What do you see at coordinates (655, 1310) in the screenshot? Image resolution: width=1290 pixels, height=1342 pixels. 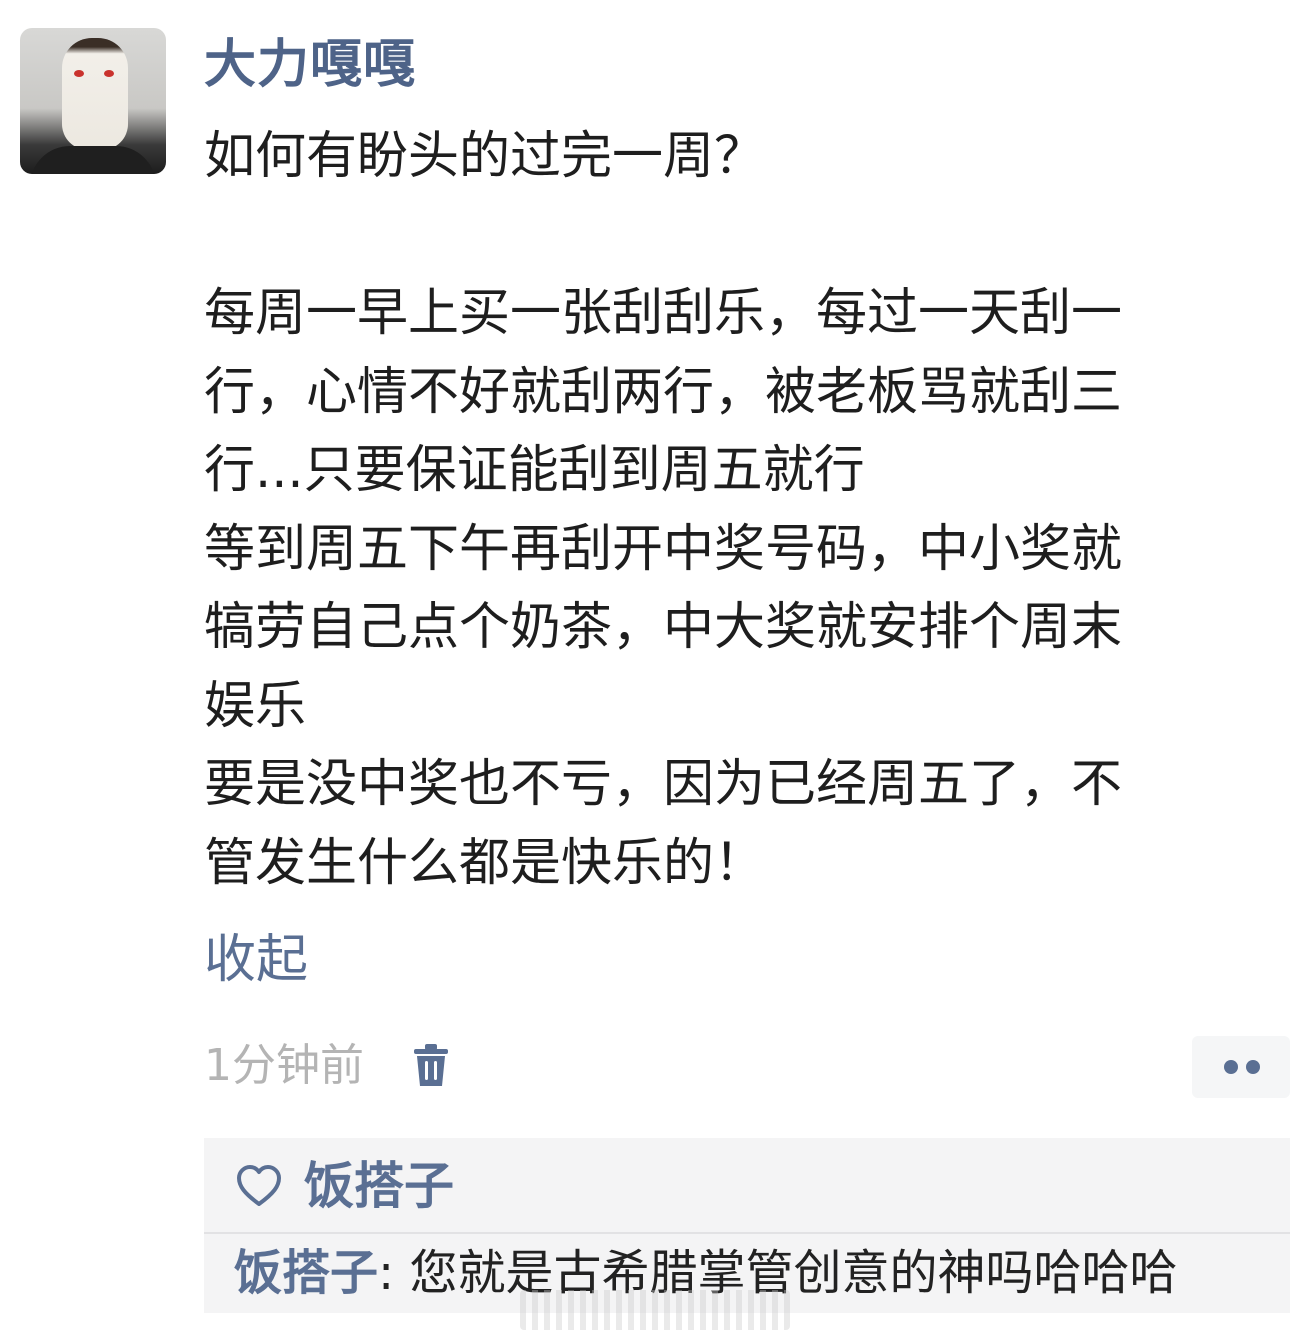 I see `watermark` at bounding box center [655, 1310].